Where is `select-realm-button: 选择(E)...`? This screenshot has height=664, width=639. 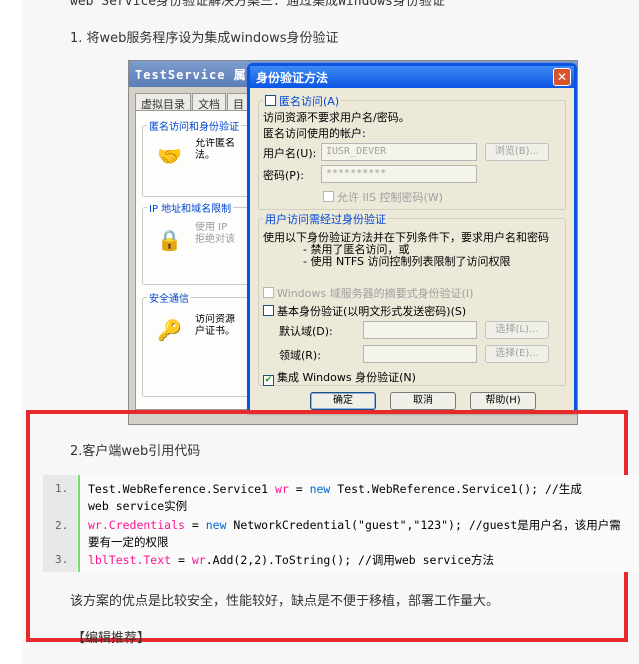 select-realm-button: 选择(E)... is located at coordinates (517, 354).